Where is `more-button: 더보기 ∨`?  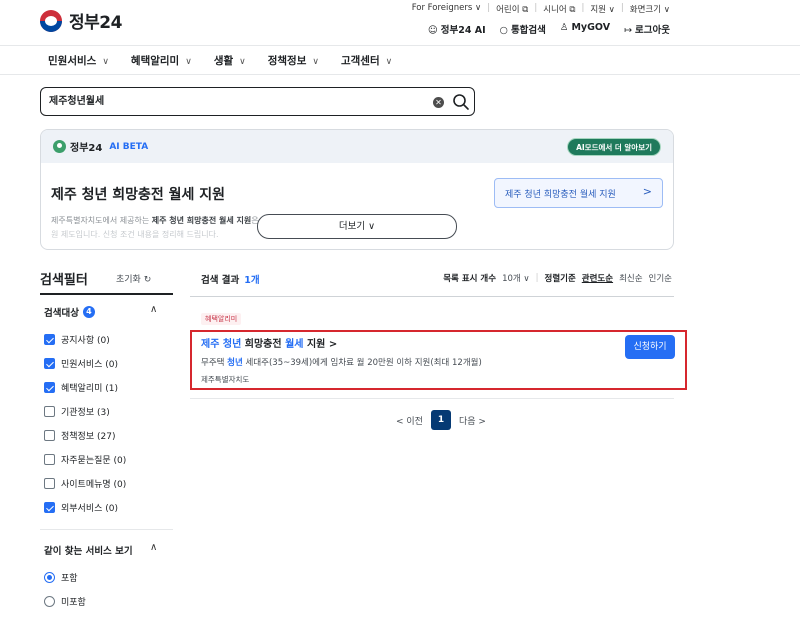
more-button: 더보기 ∨ is located at coordinates (357, 226).